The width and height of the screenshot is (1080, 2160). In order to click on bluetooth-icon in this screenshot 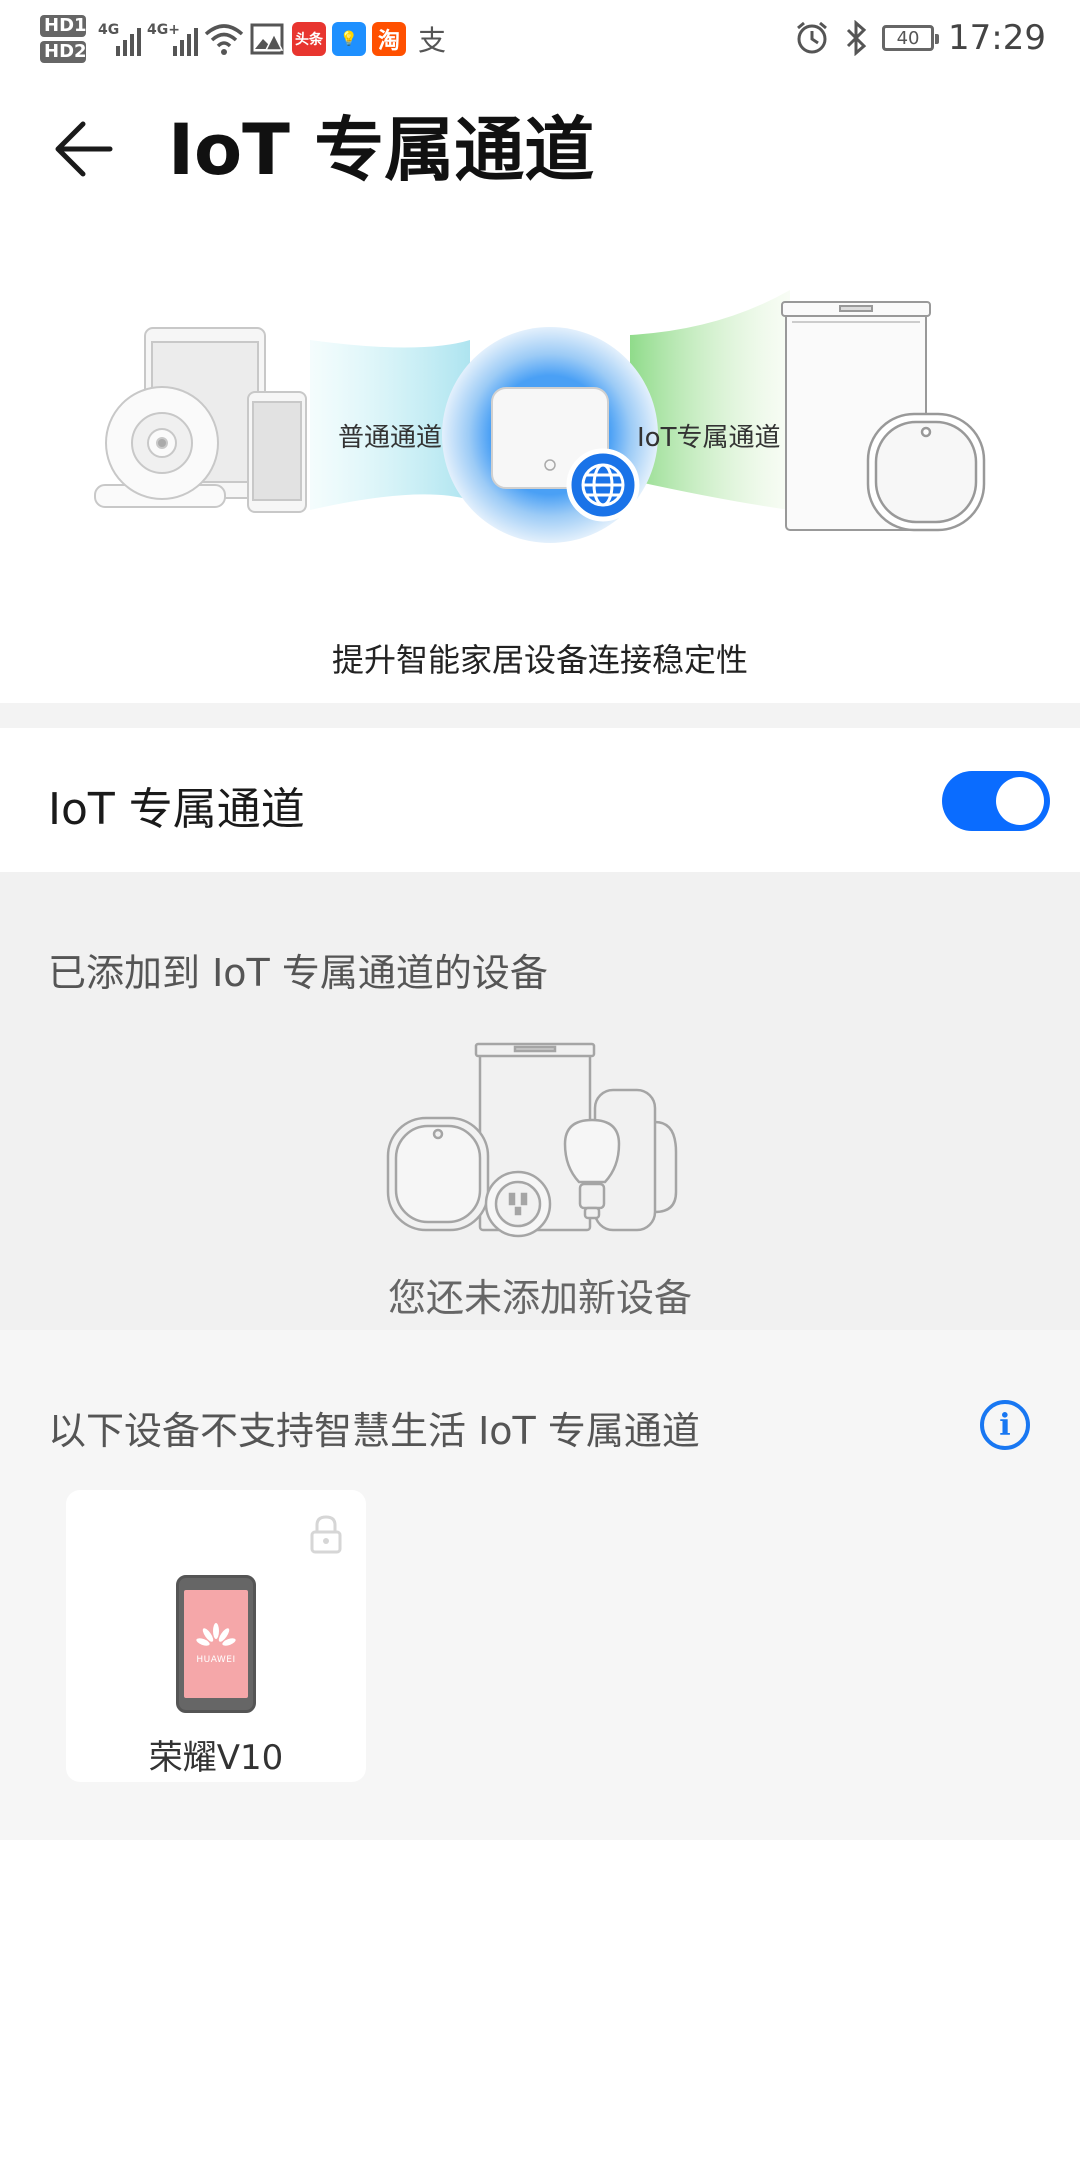, I will do `click(856, 38)`.